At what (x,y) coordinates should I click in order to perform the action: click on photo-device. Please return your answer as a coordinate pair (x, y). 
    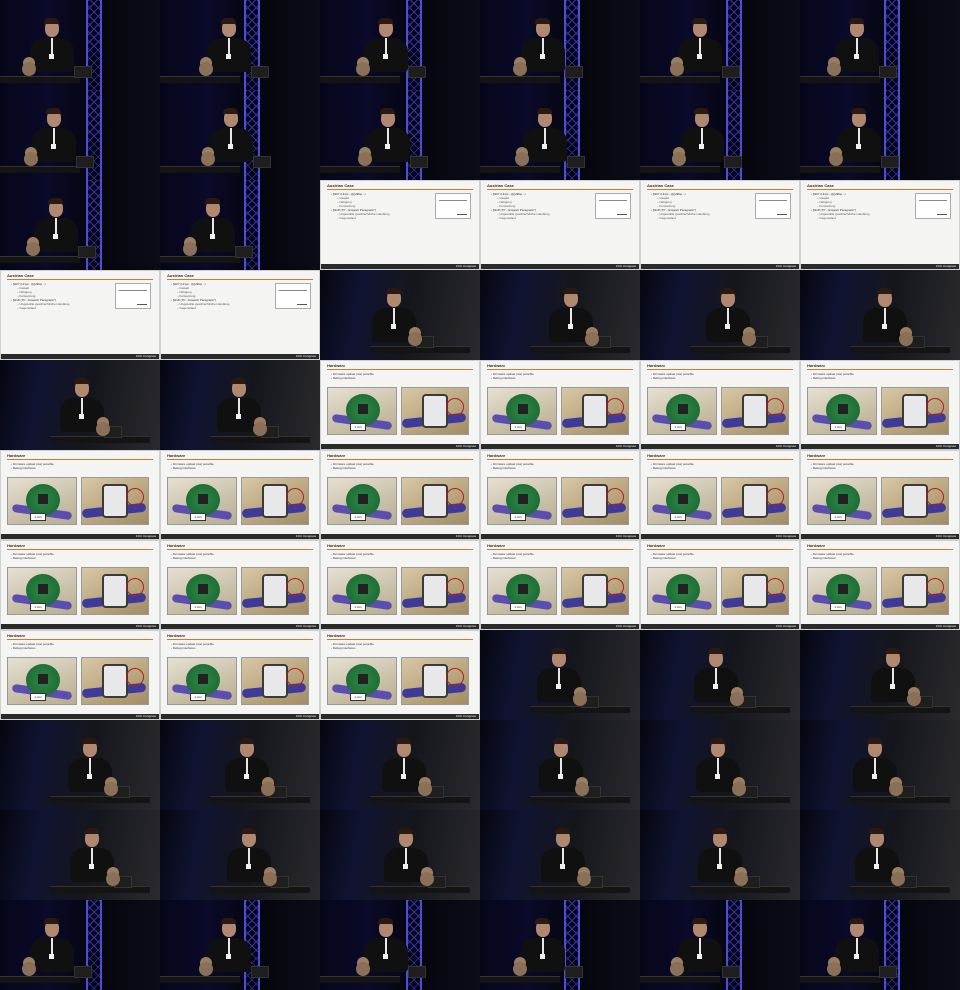
    Looking at the image, I should click on (435, 591).